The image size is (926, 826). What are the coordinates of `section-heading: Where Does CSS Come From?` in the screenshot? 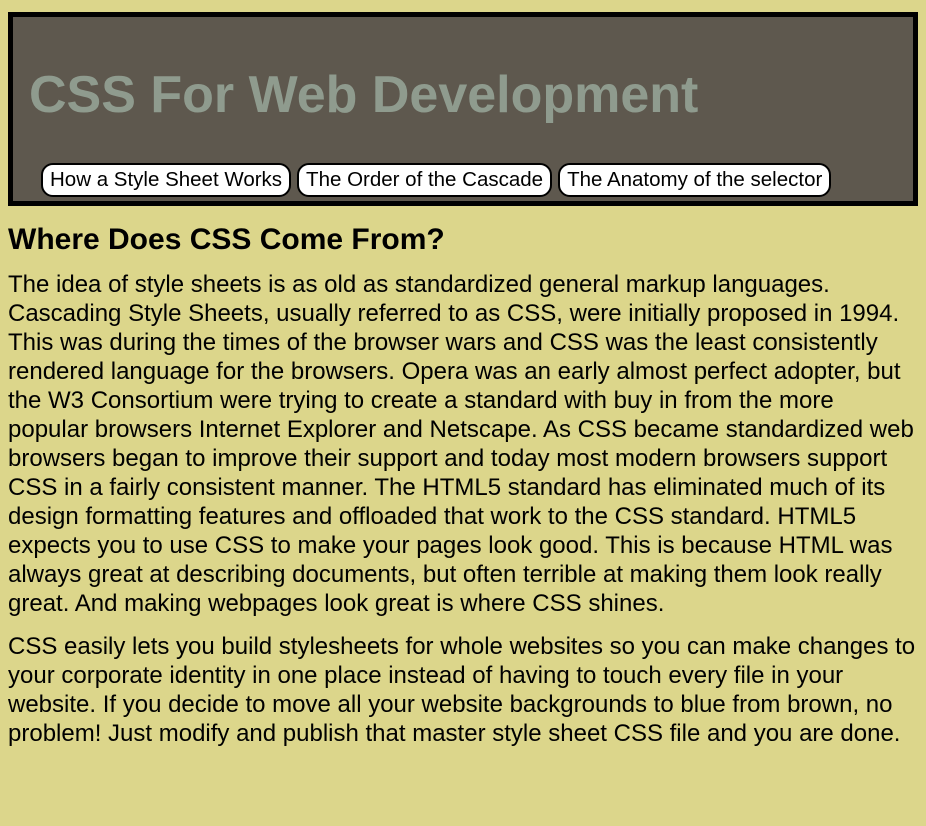 It's located at (226, 239).